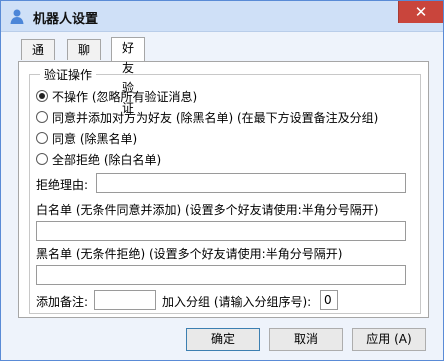 The width and height of the screenshot is (444, 361). I want to click on blacklist-label: 黑名单 (无条件拒绝) (设置多个好友请使用:半角分号隔开), so click(189, 254).